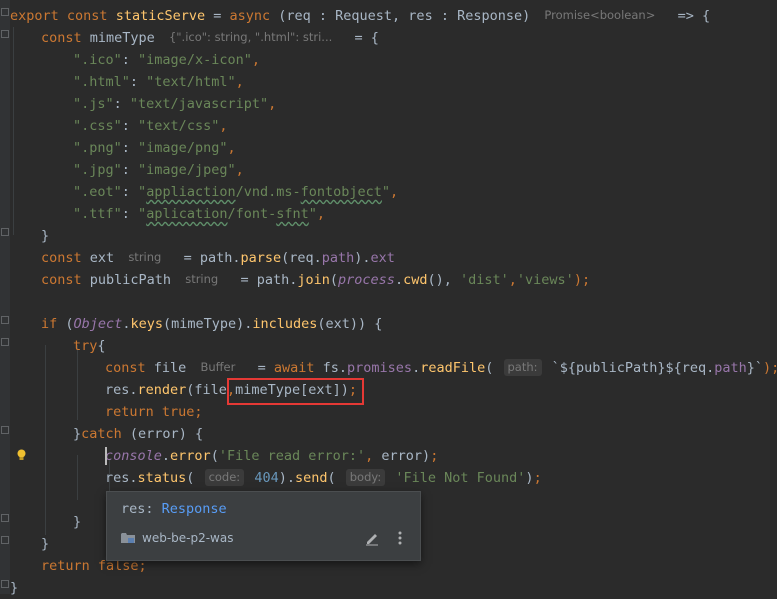  What do you see at coordinates (404, 16) in the screenshot?
I see `code-token: (req : Request, res : Response)` at bounding box center [404, 16].